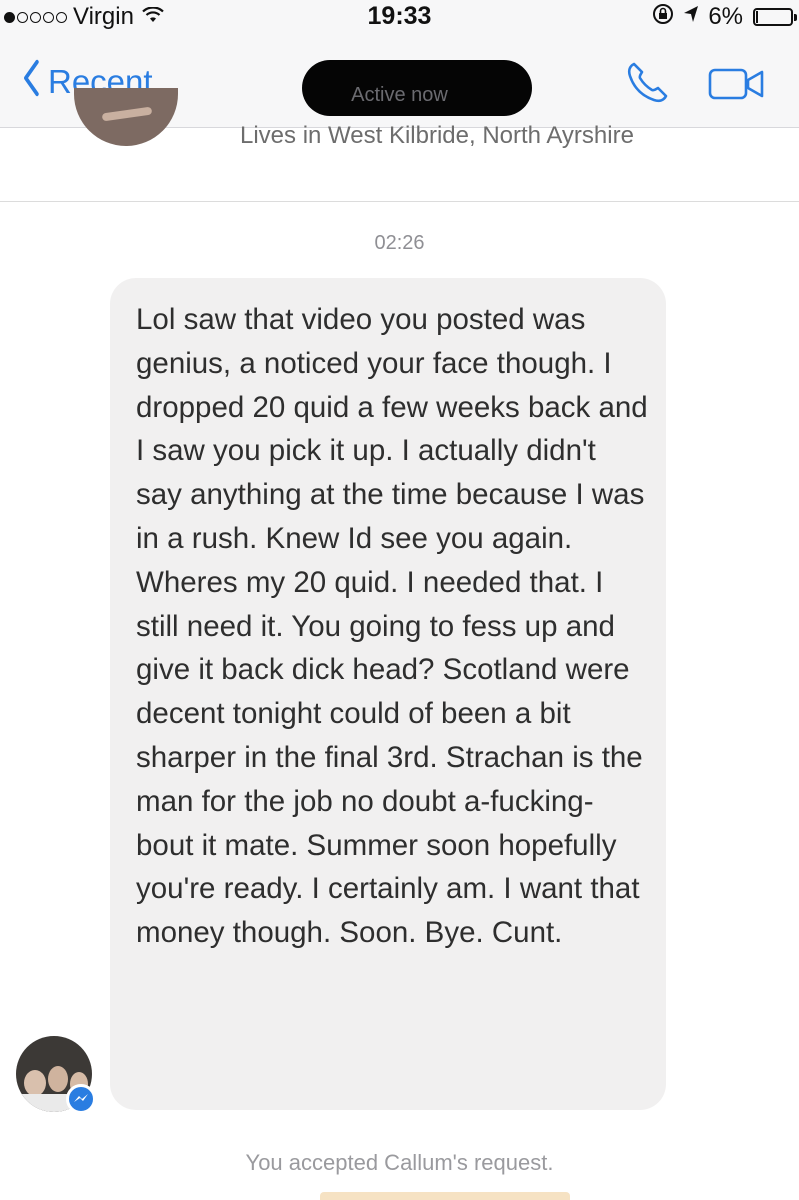 The image size is (799, 1200). I want to click on system-notice: You accepted Callum's request., so click(399, 1162).